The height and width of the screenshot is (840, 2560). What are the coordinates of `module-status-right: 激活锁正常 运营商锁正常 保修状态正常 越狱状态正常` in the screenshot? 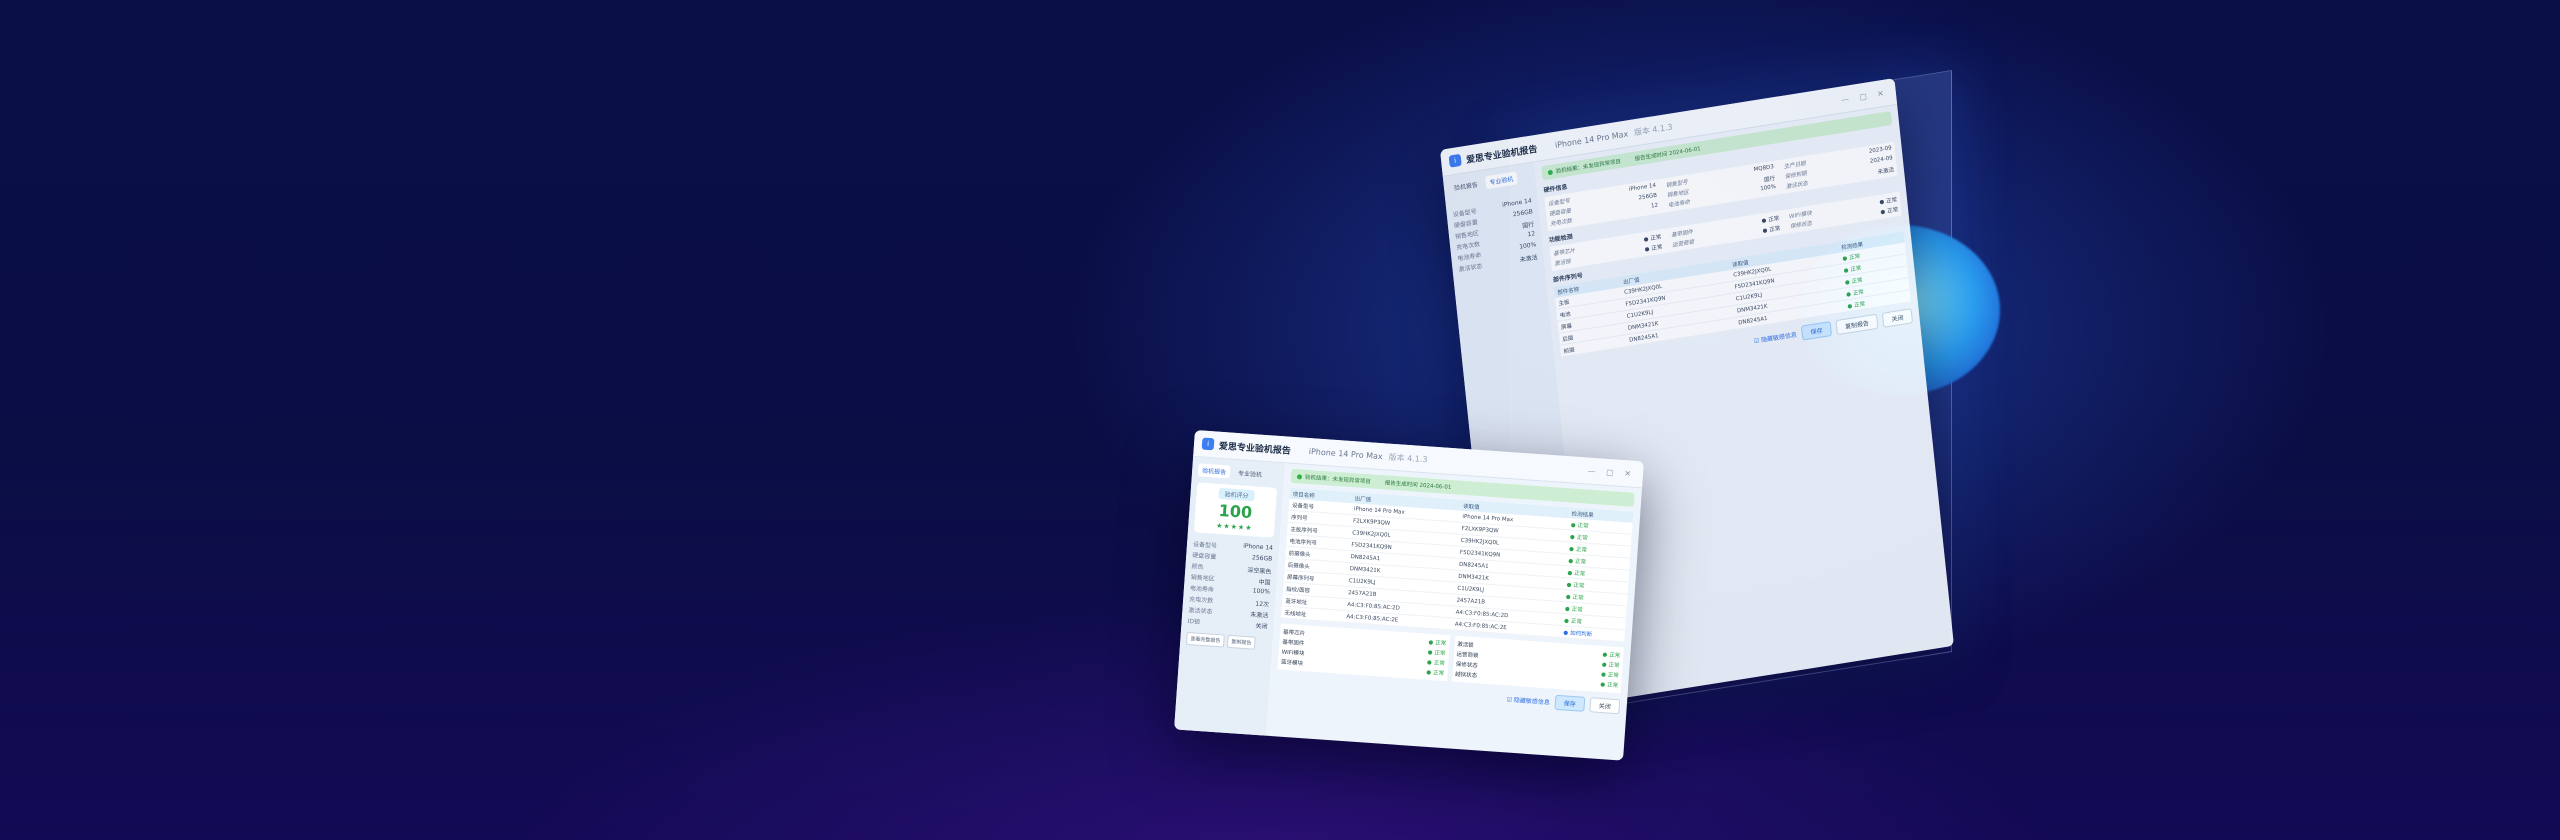 It's located at (1537, 664).